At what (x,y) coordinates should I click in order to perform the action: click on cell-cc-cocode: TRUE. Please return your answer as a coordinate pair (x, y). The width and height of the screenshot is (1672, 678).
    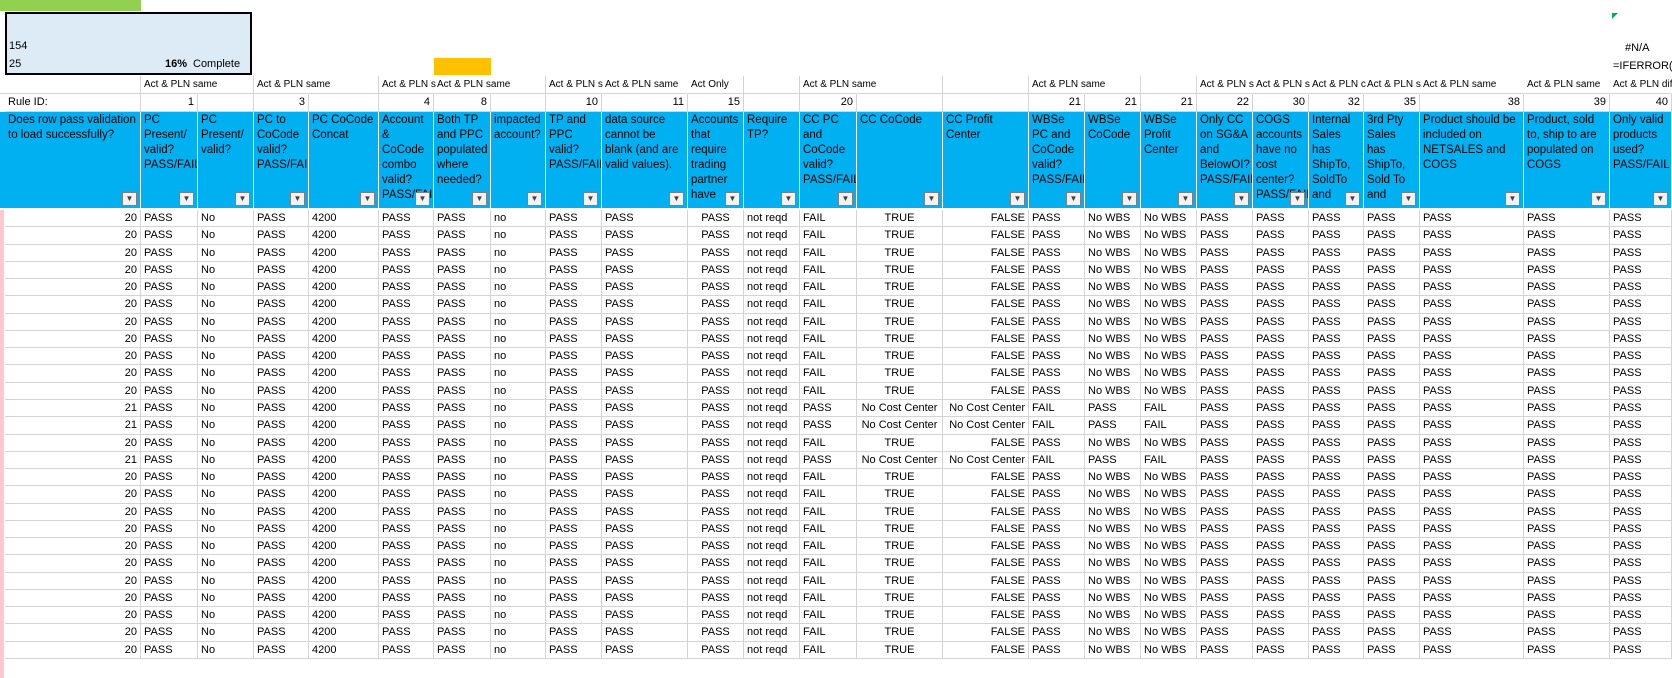
    Looking at the image, I should click on (900, 564).